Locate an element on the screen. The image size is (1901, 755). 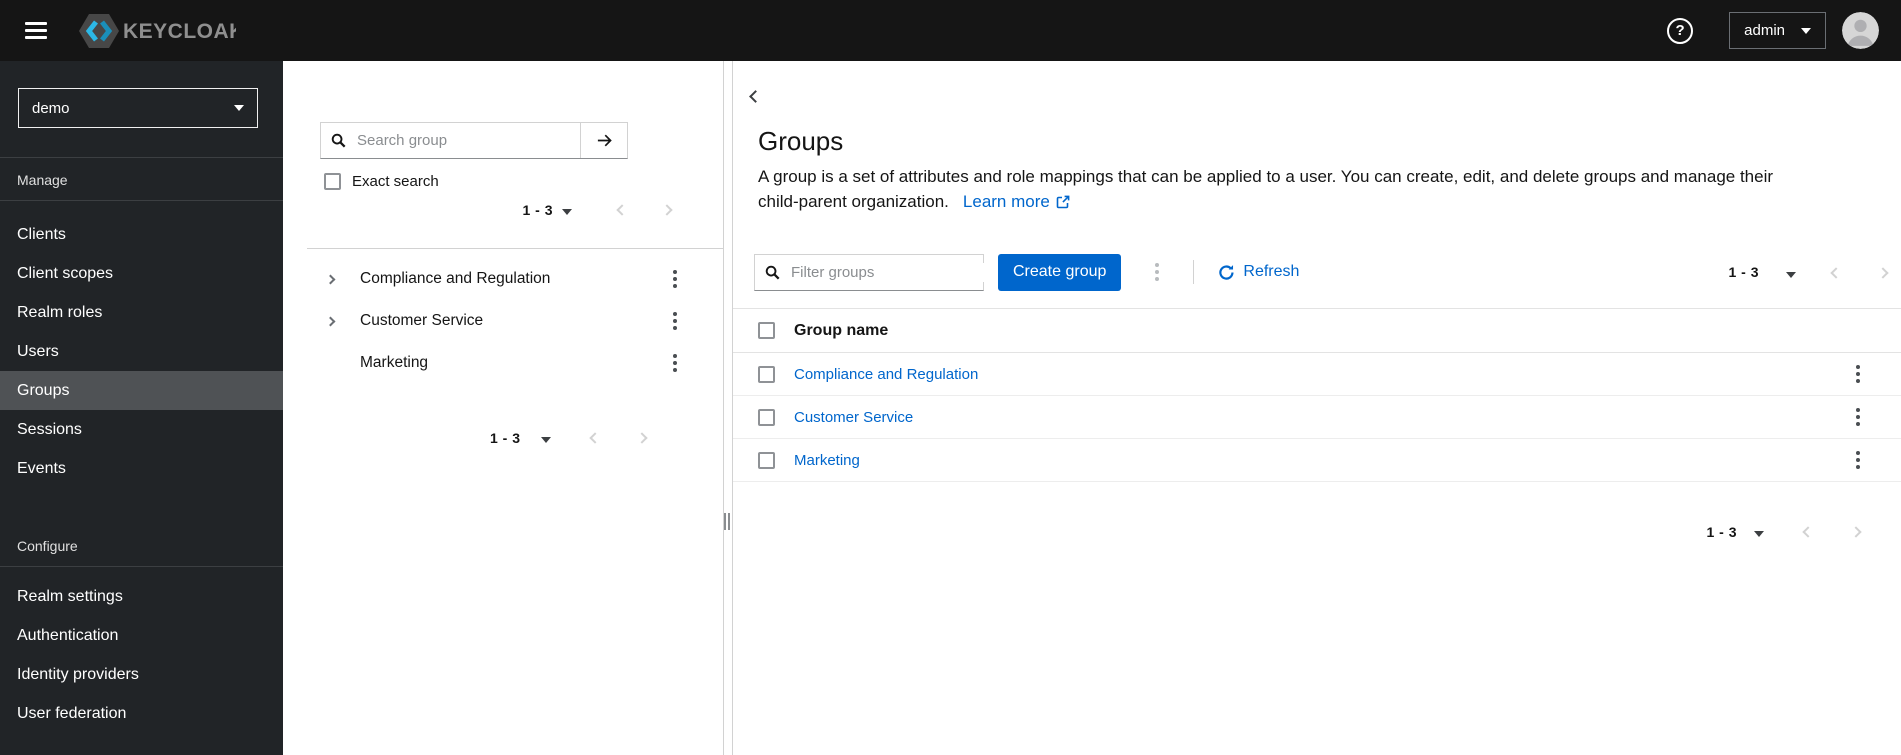
masthead: KEYCLOAK ? admin is located at coordinates (950, 30).